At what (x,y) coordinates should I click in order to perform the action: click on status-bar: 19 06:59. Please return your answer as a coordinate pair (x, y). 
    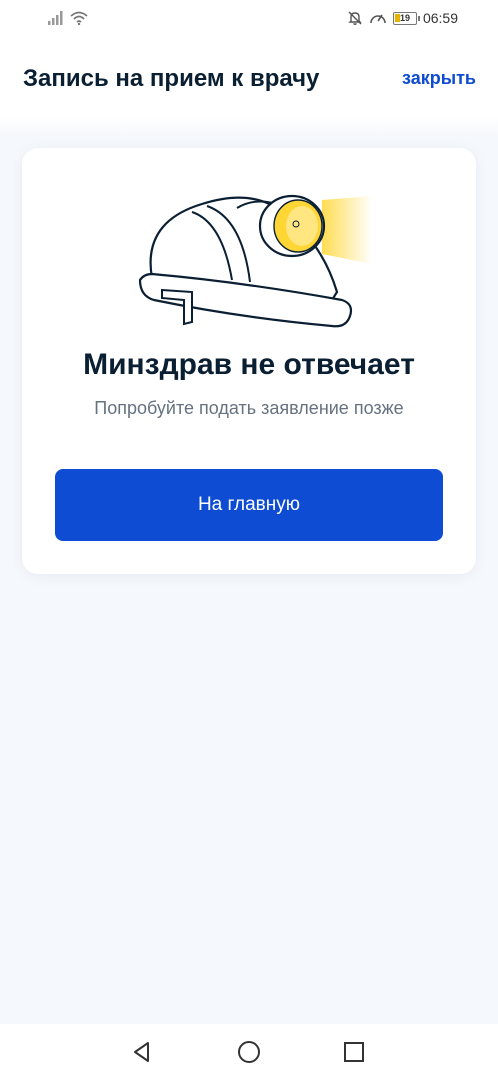
    Looking at the image, I should click on (249, 19).